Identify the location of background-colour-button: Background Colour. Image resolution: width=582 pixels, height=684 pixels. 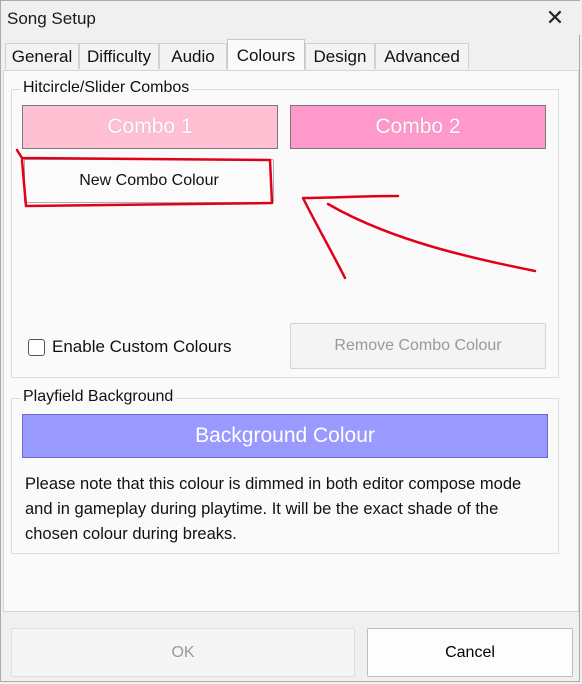
(285, 436).